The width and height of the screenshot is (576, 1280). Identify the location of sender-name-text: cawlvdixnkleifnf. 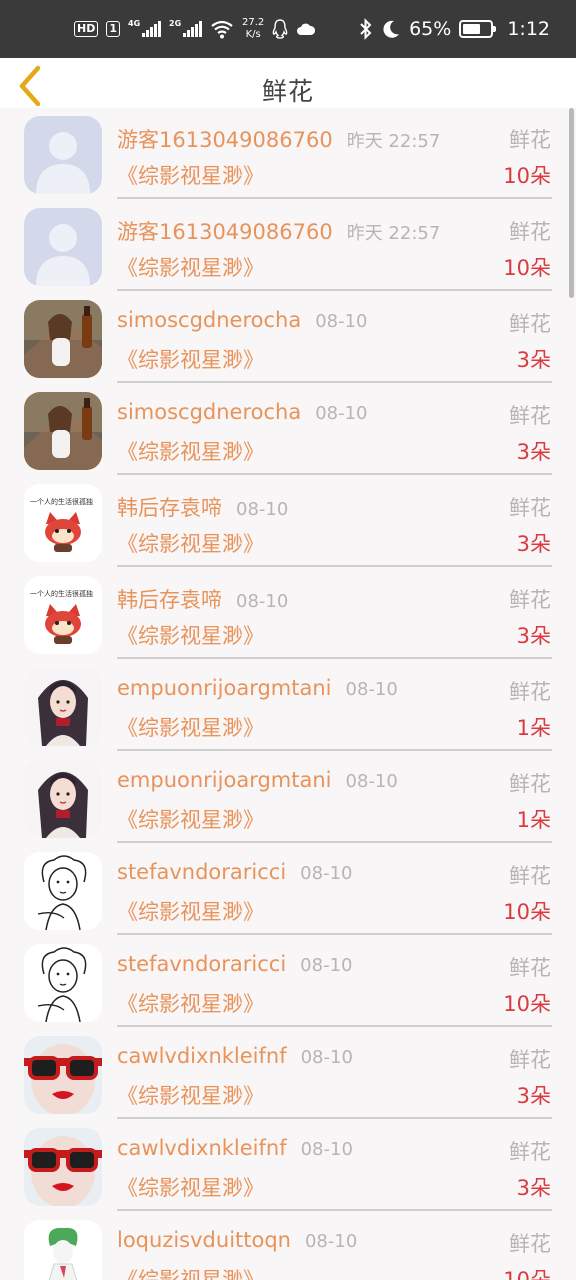
(202, 1056).